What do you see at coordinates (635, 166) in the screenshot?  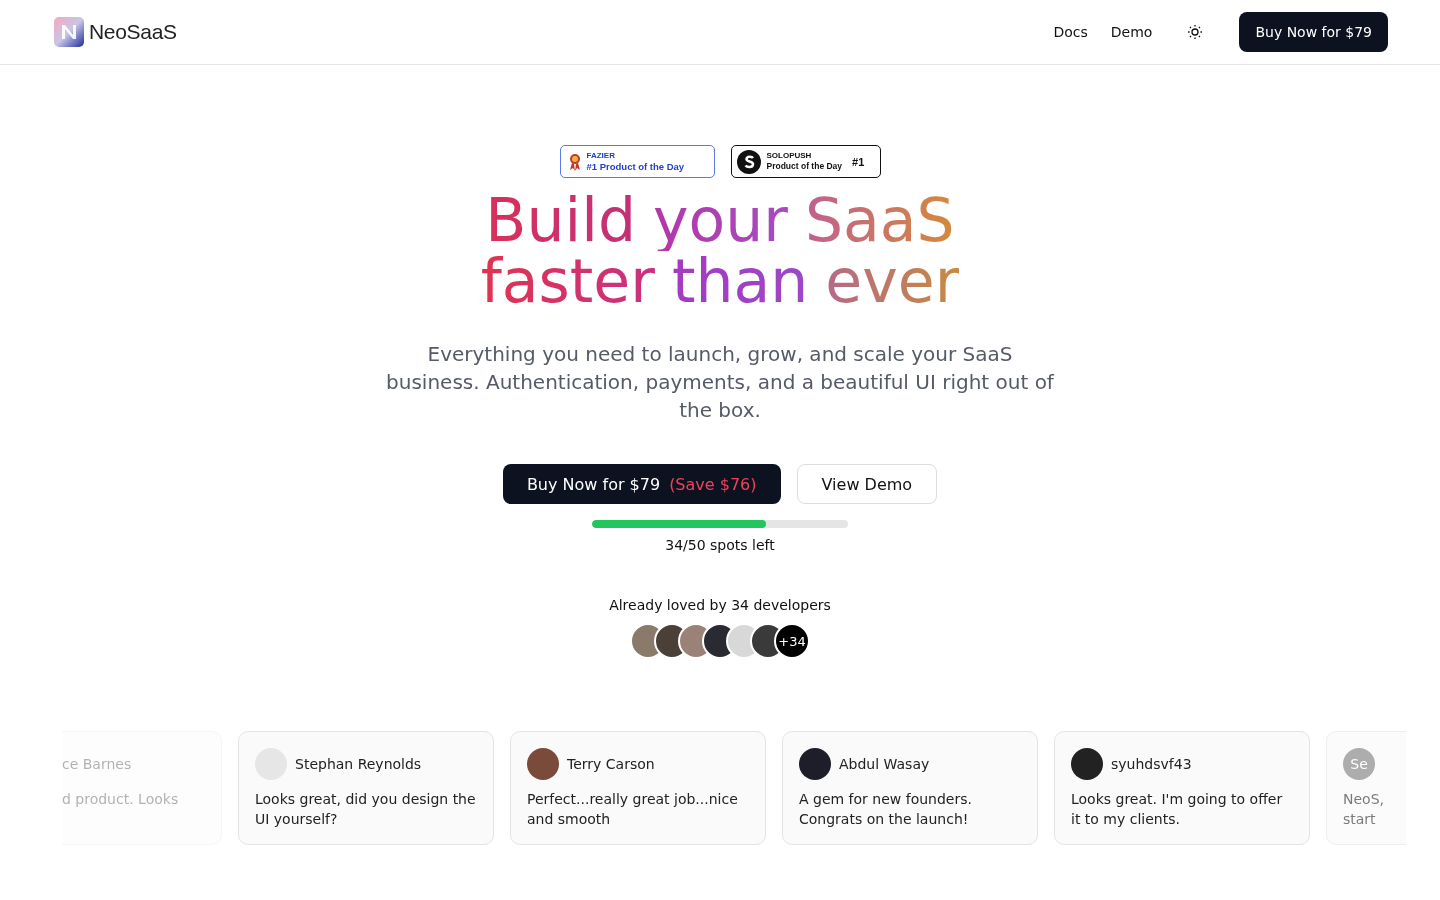 I see `badge-label: #1 Product of the Day` at bounding box center [635, 166].